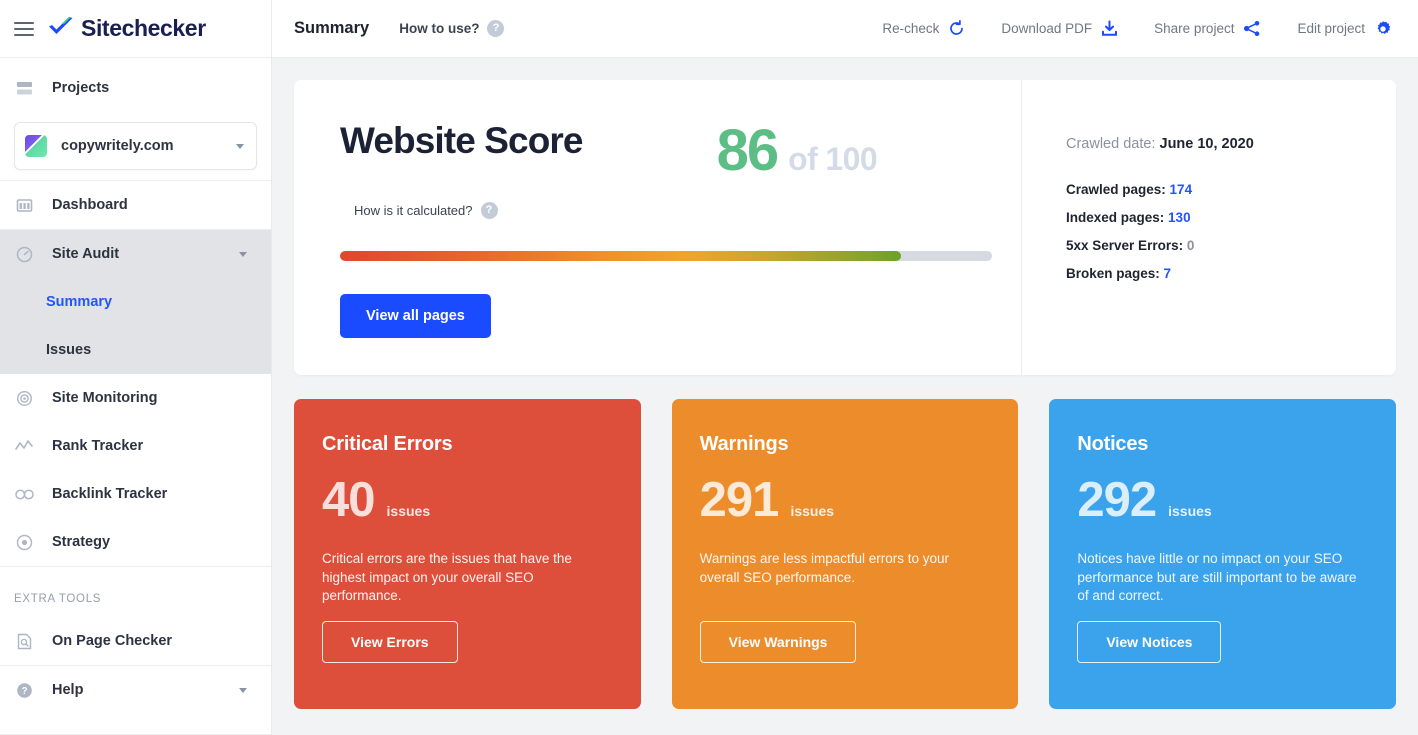  I want to click on project-name: copywritely.com, so click(117, 146).